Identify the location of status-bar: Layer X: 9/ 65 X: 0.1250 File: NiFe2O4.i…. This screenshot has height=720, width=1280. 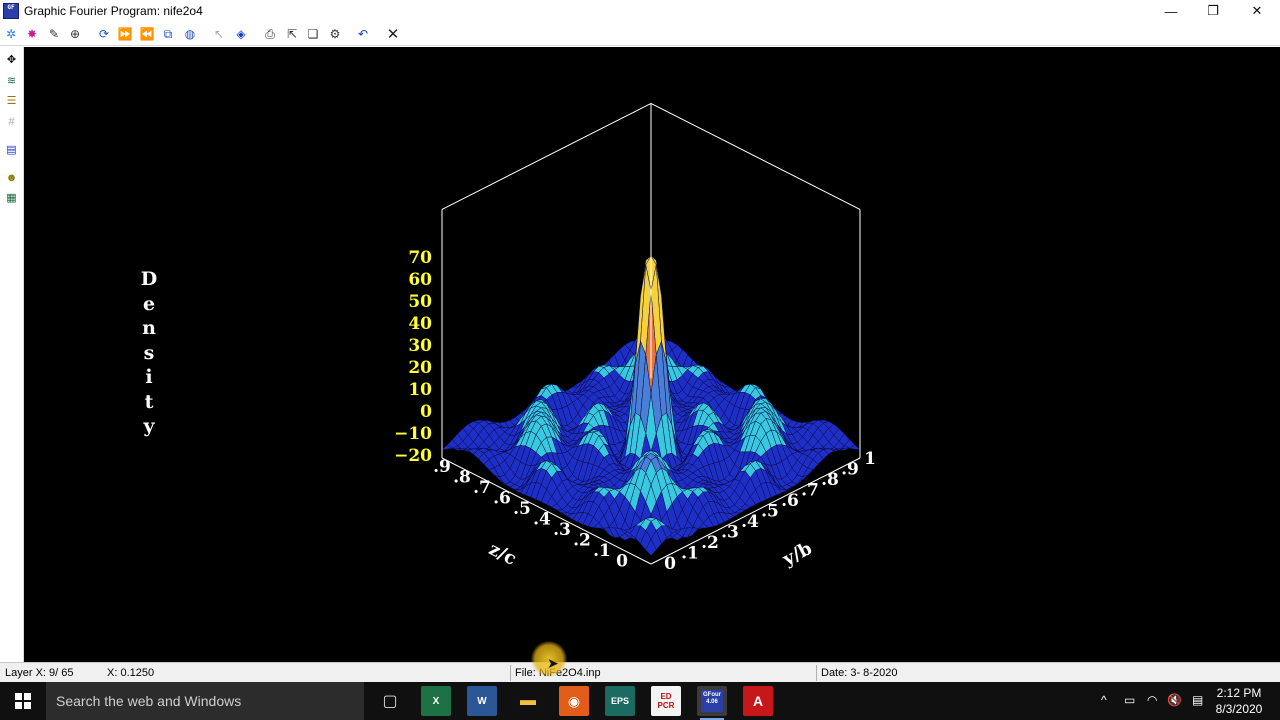
(640, 672).